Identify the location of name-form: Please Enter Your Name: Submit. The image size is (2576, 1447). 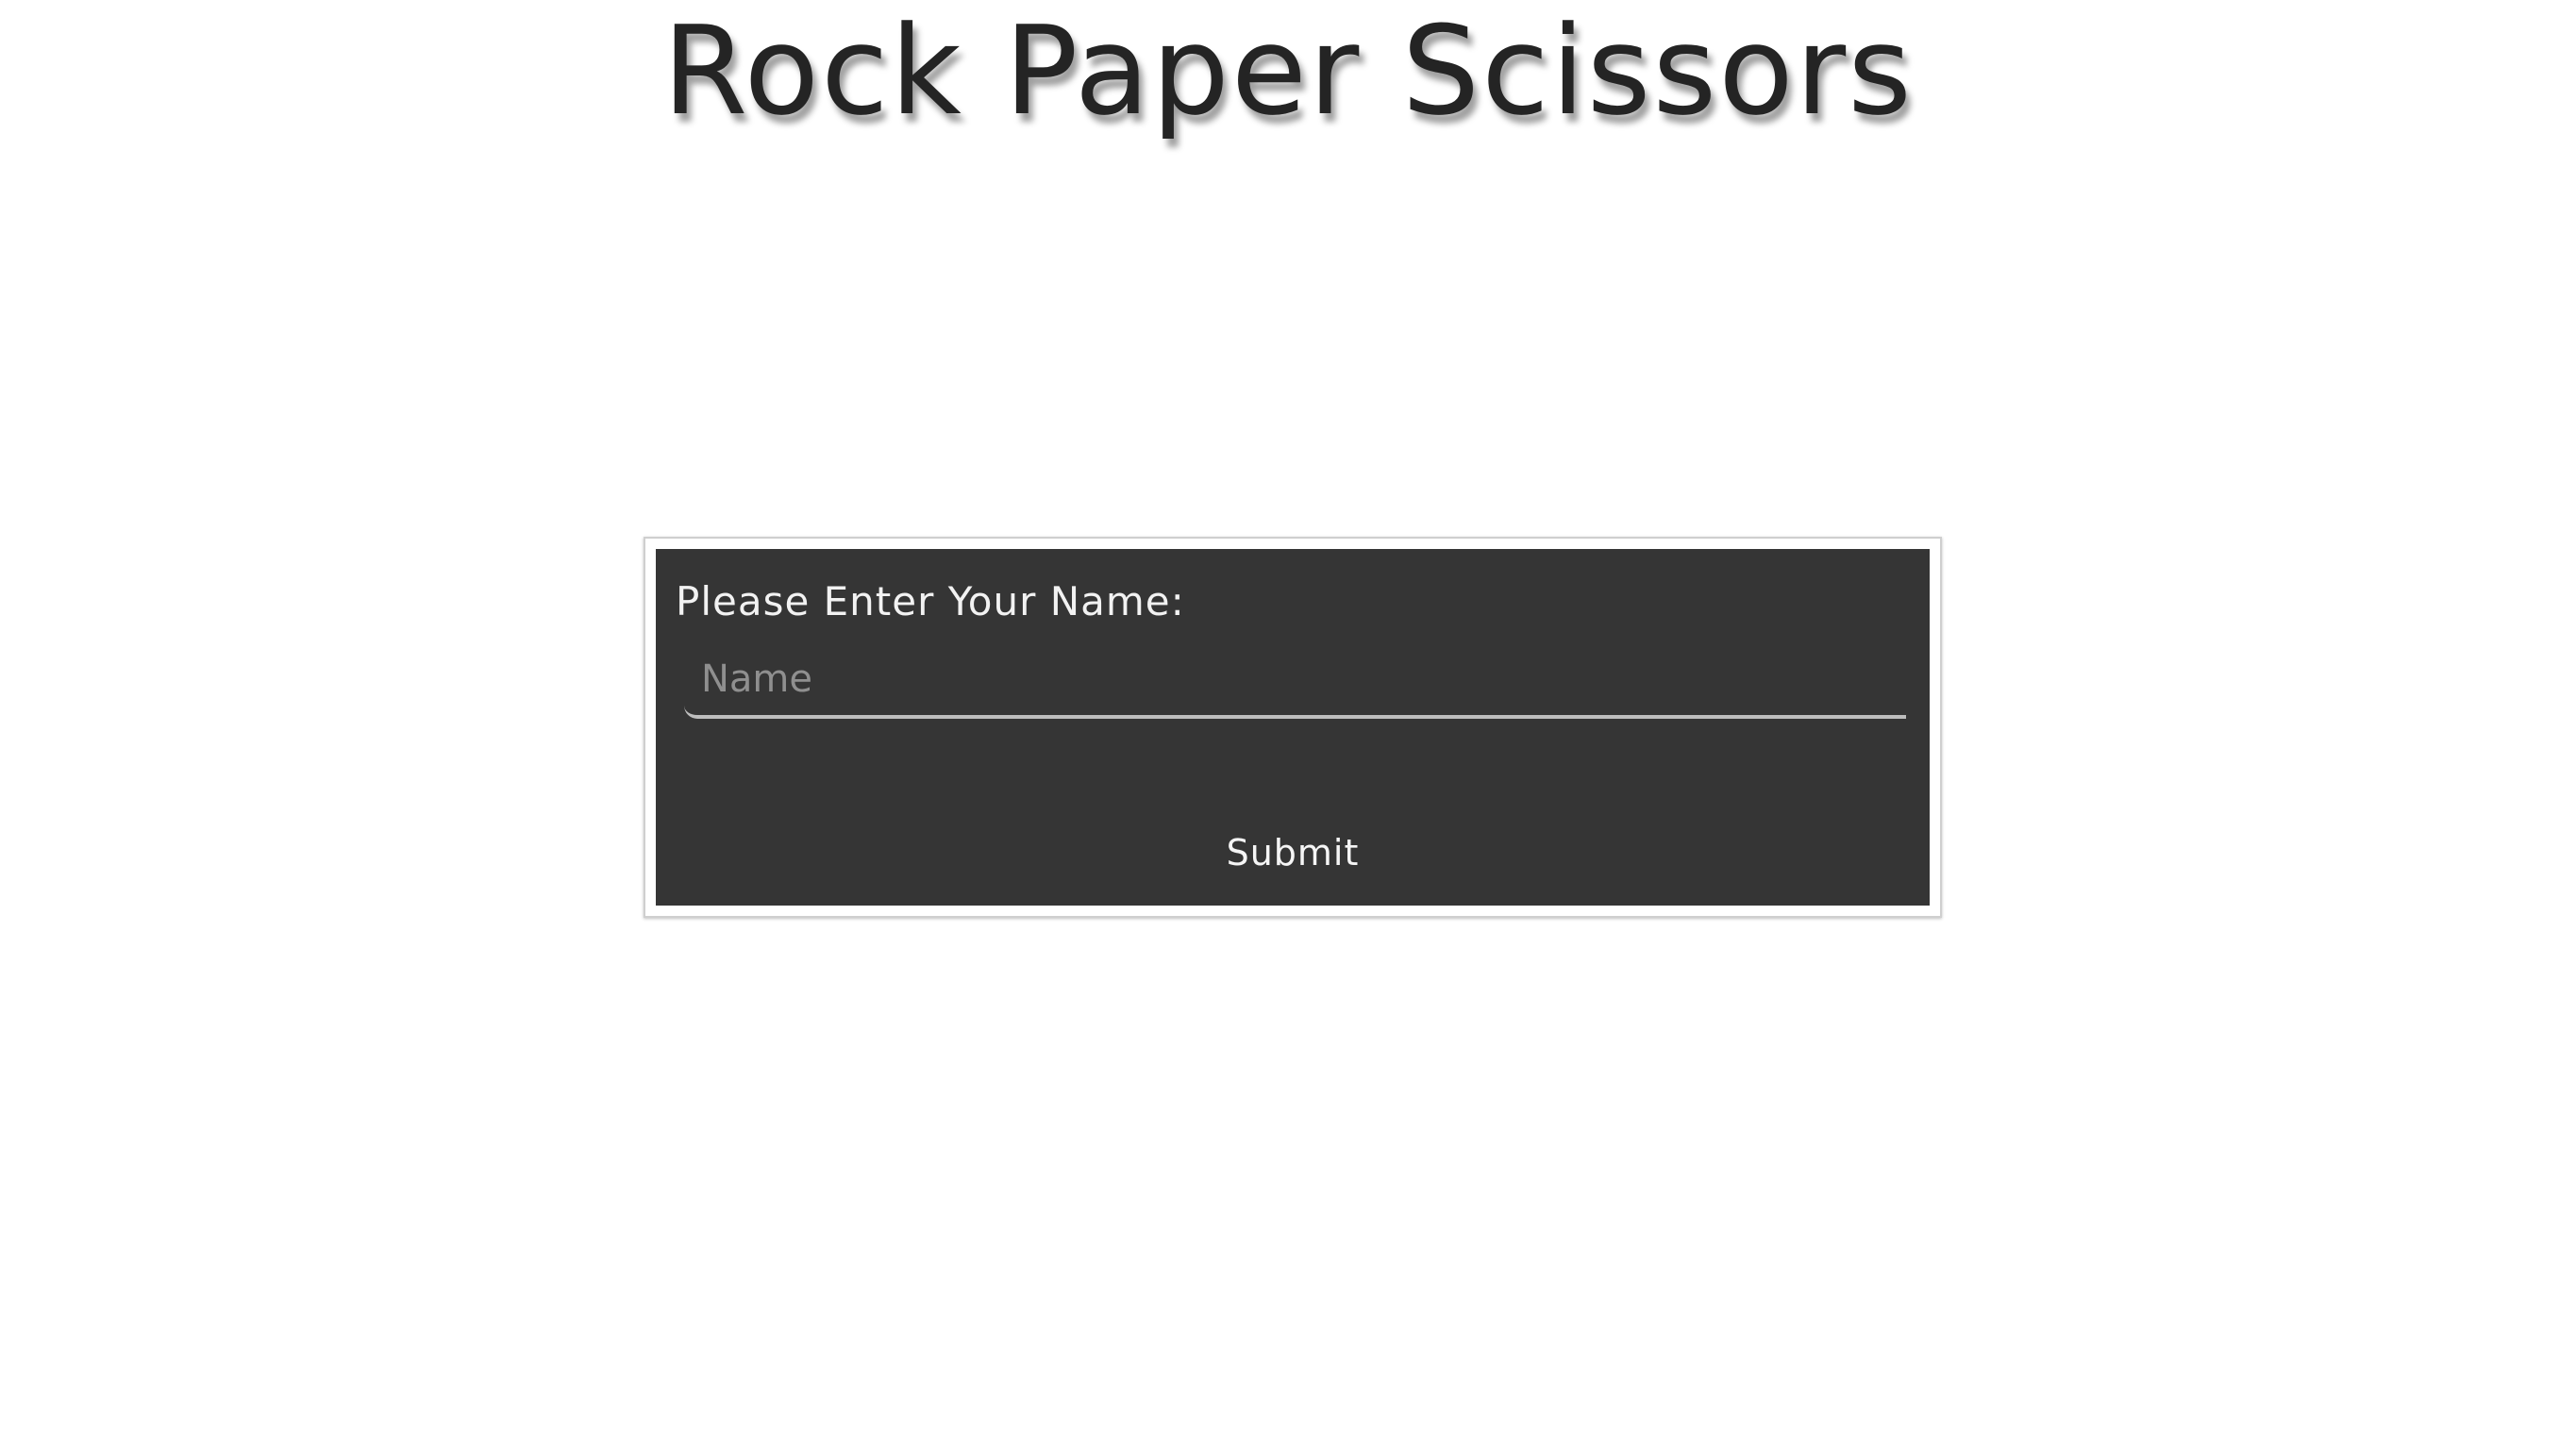
(1293, 728).